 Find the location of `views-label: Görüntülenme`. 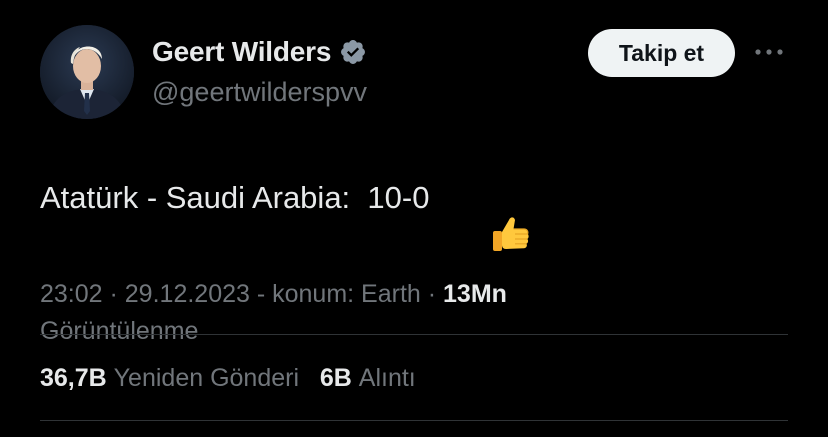

views-label: Görüntülenme is located at coordinates (119, 331).